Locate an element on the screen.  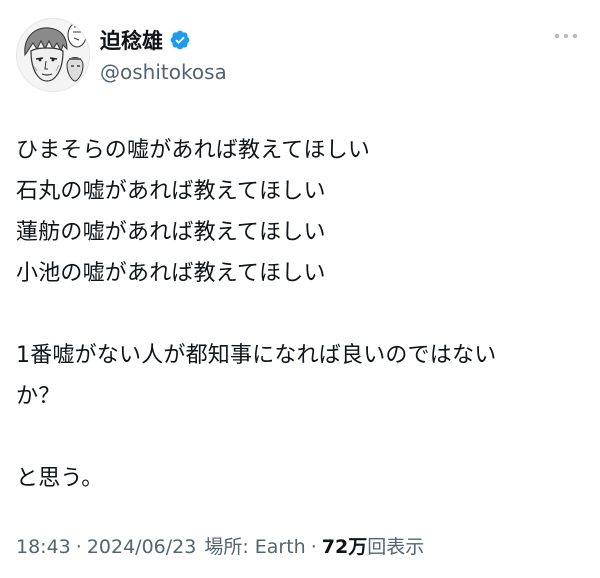
tweet-line: 1番嘘がない人が都知事になれば良いのではない is located at coordinates (256, 355).